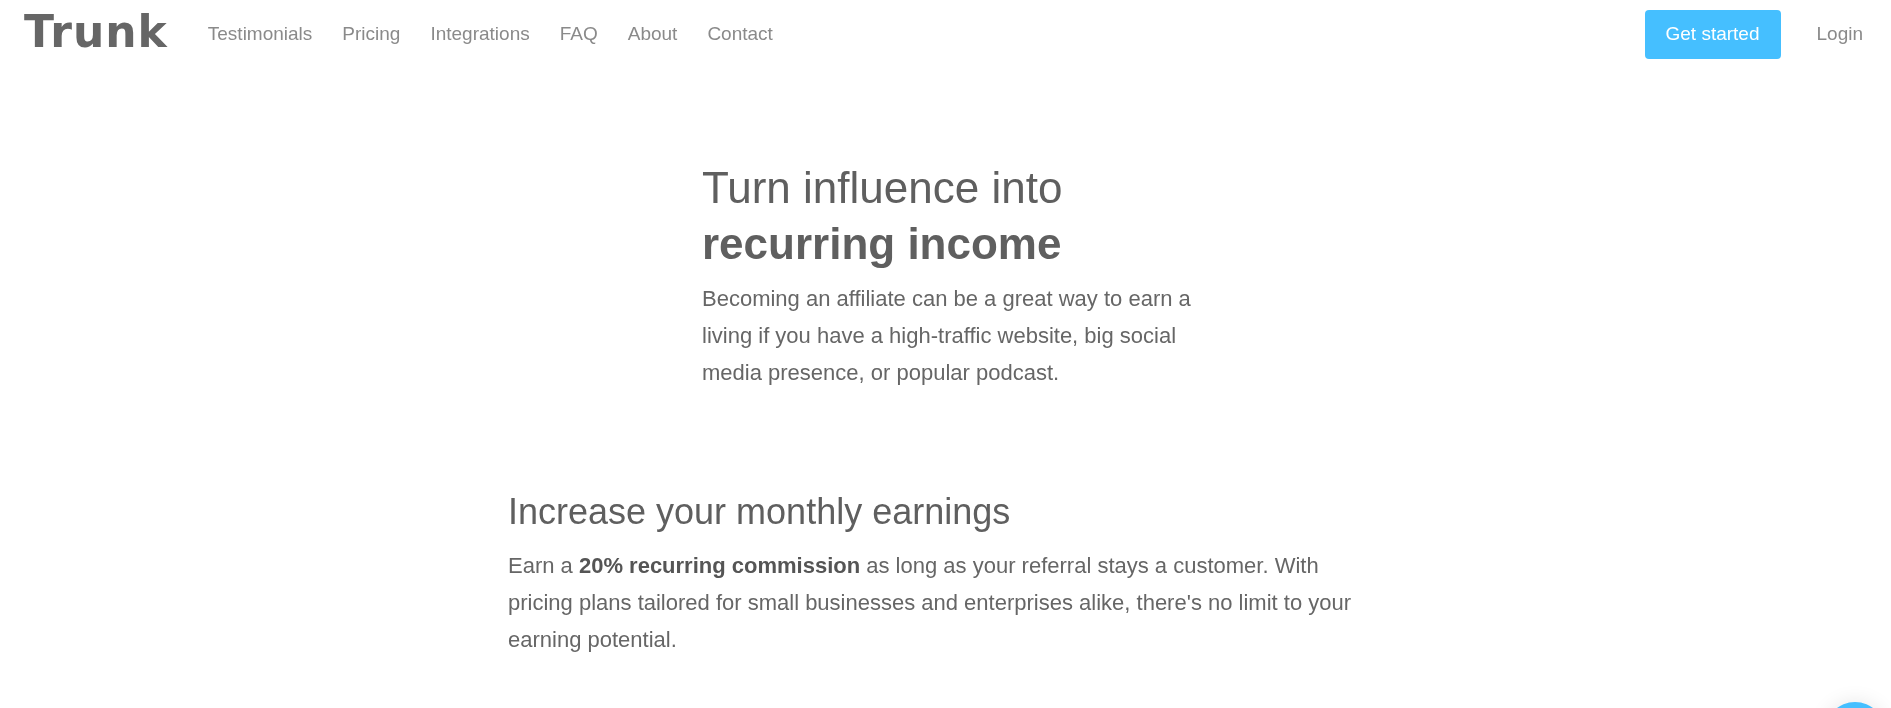 This screenshot has height=708, width=1891. What do you see at coordinates (883, 216) in the screenshot?
I see `hero-title: Turn influence into recurring income` at bounding box center [883, 216].